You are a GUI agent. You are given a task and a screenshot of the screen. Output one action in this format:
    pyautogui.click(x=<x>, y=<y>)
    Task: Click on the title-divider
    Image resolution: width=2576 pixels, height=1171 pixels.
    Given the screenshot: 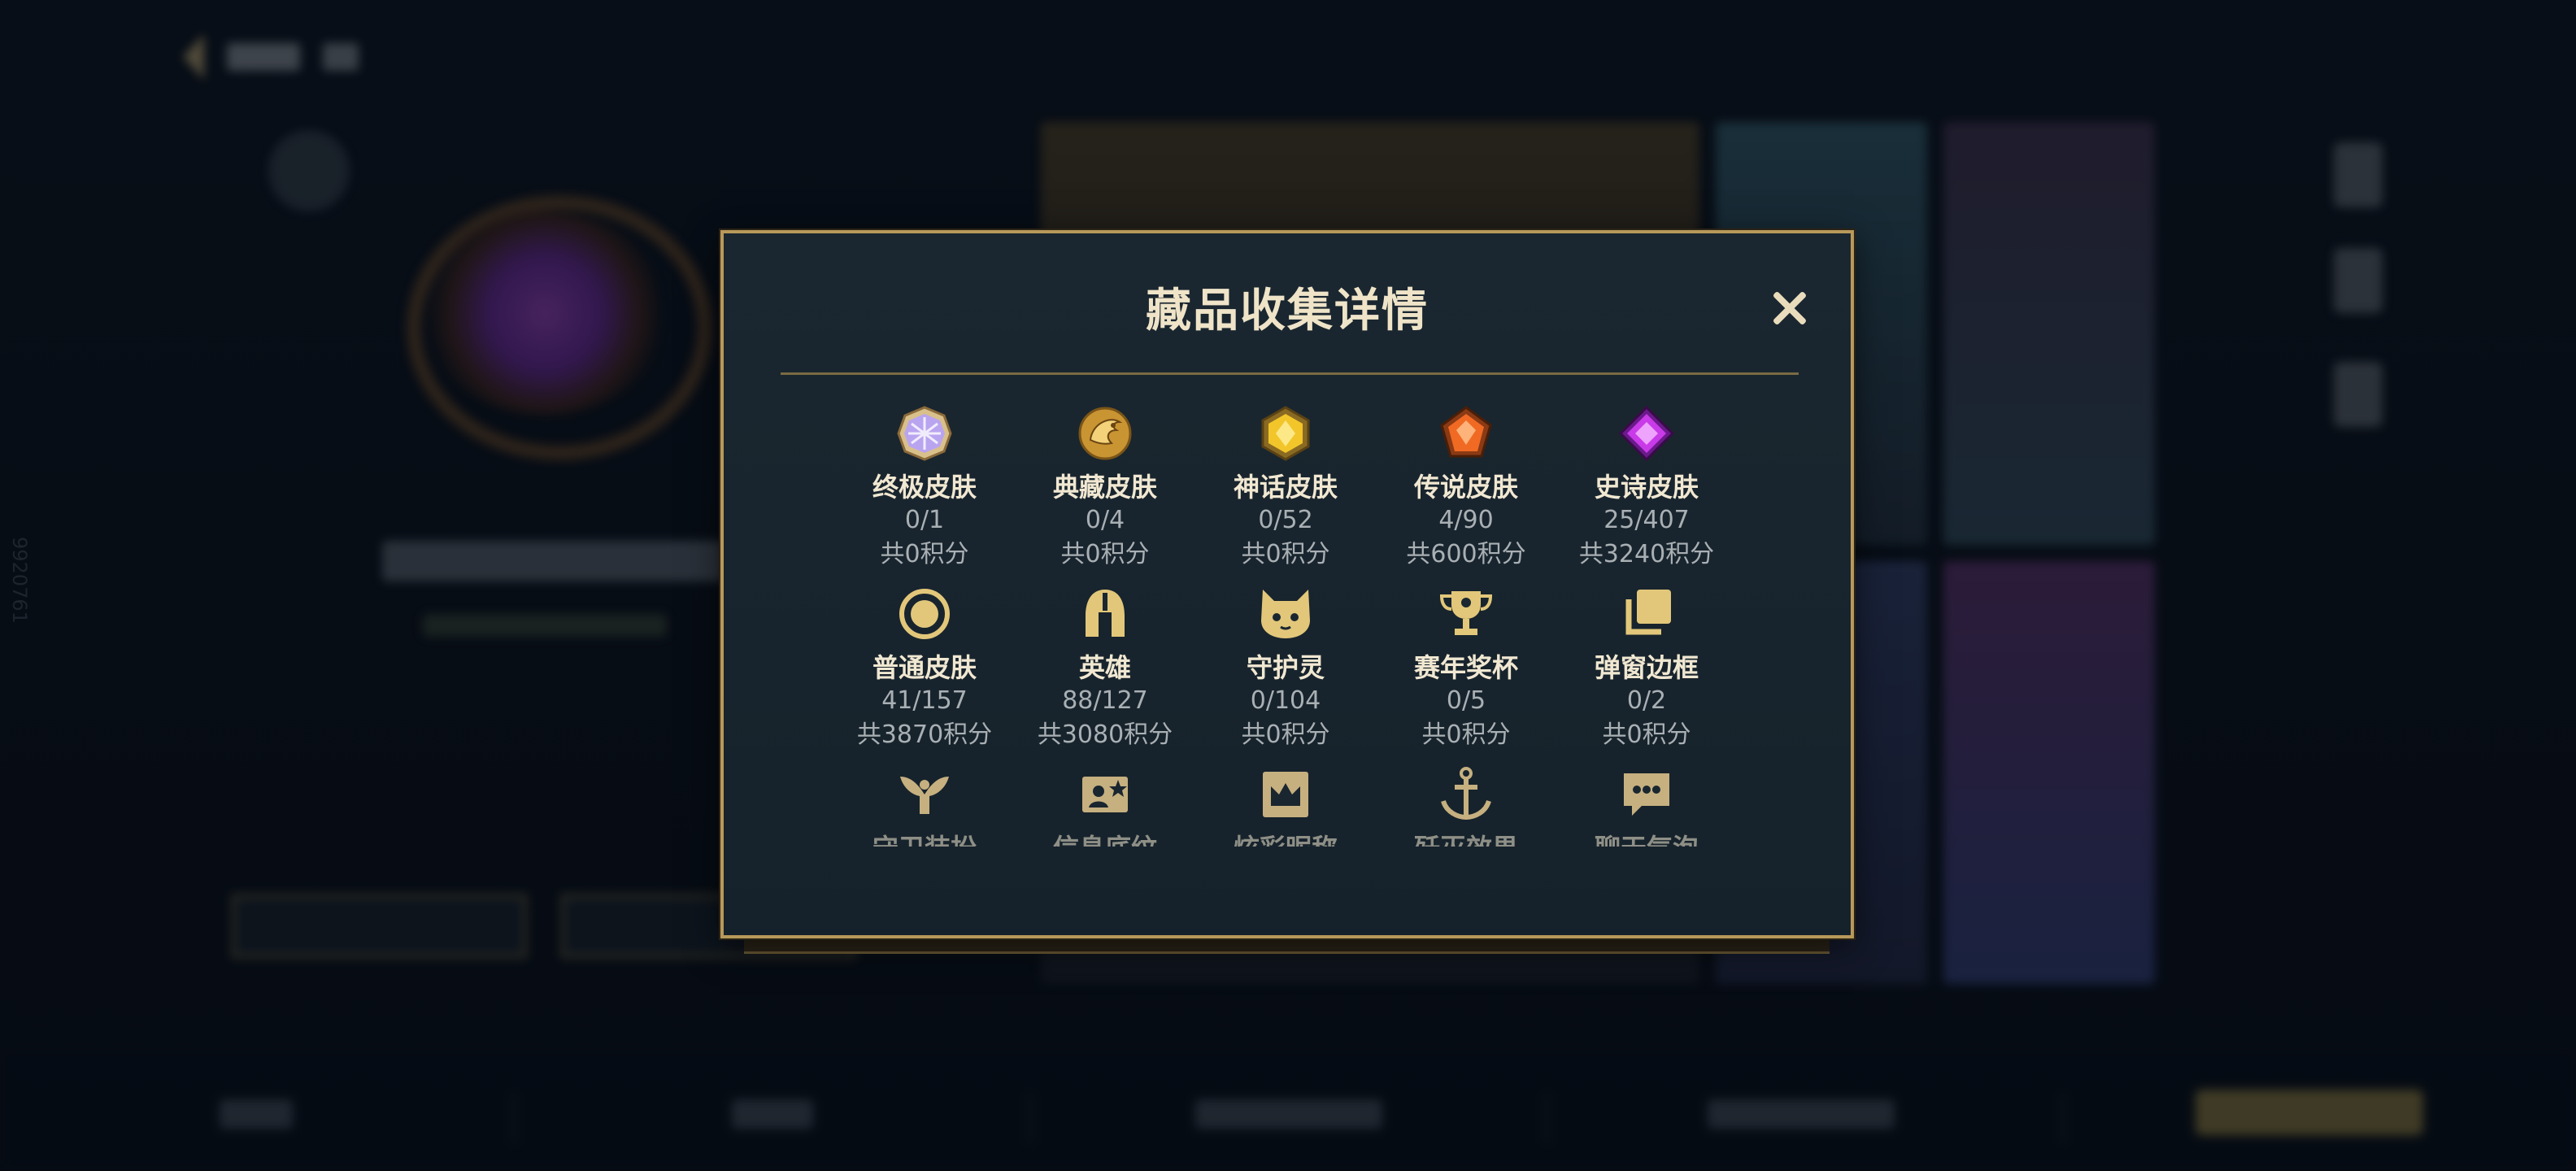 What is the action you would take?
    pyautogui.click(x=1290, y=374)
    